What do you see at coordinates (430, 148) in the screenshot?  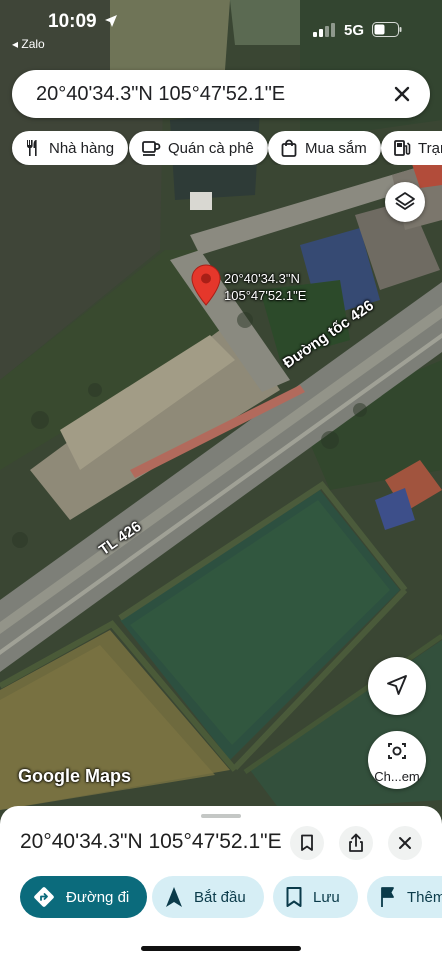 I see `chip-label: Trạm` at bounding box center [430, 148].